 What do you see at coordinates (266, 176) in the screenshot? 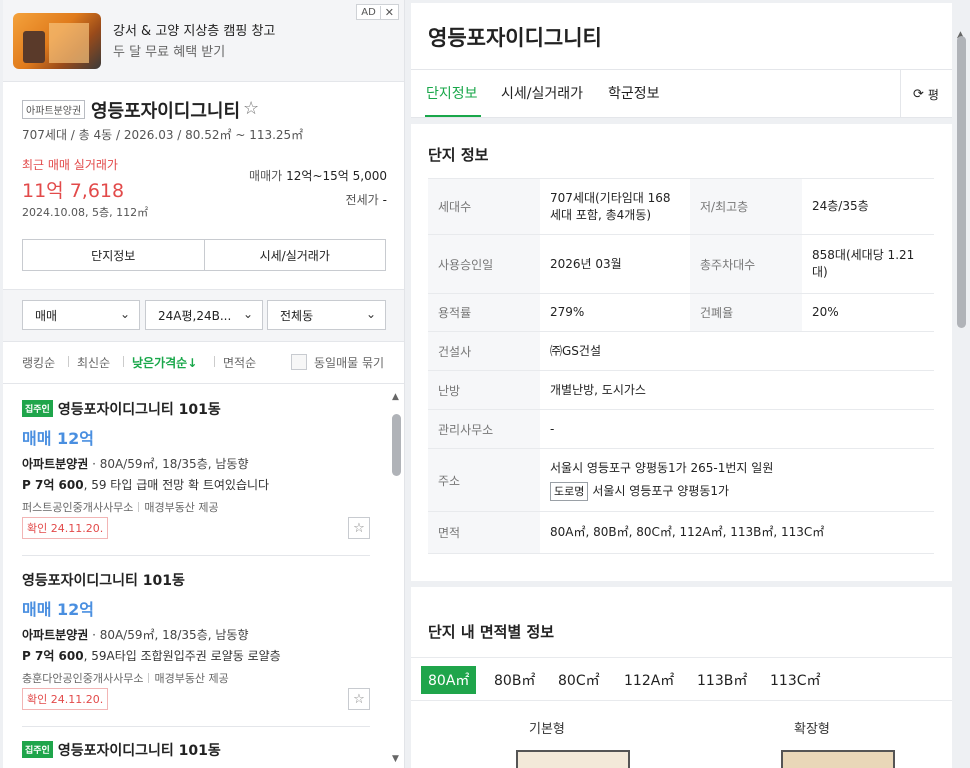
I see `sale-price-label: 매매가` at bounding box center [266, 176].